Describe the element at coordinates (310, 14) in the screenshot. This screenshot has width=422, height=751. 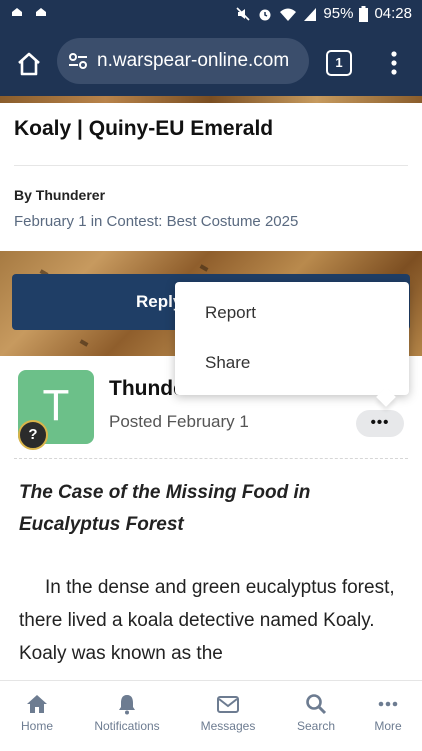
I see `signal-icon` at that location.